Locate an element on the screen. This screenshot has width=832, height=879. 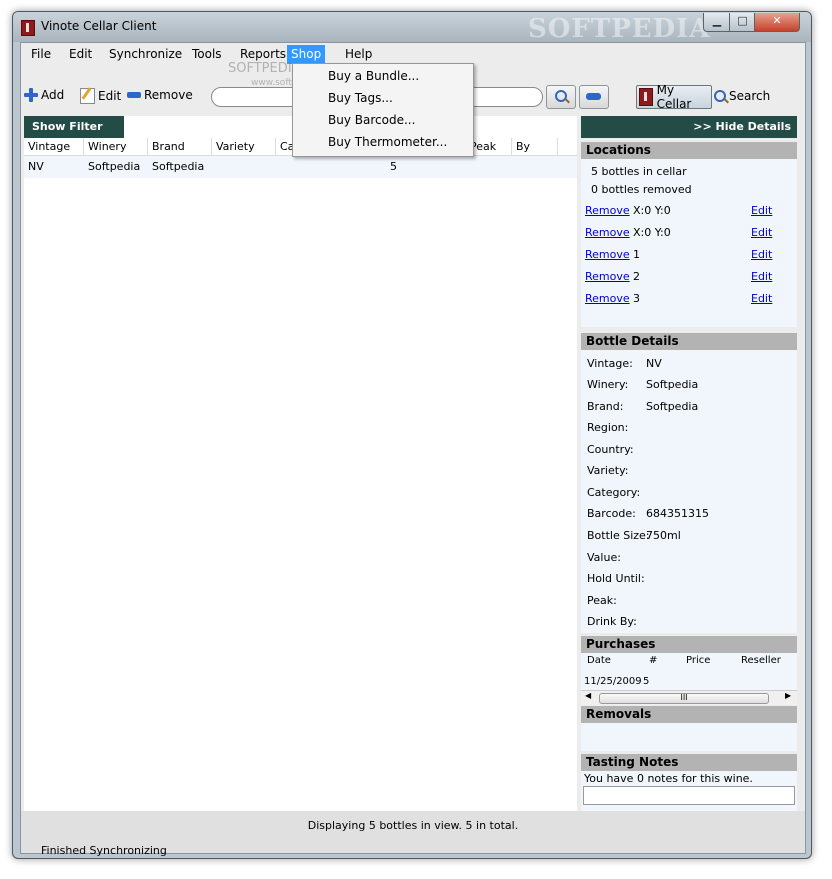
barcode-label: Barcode: is located at coordinates (611, 513).